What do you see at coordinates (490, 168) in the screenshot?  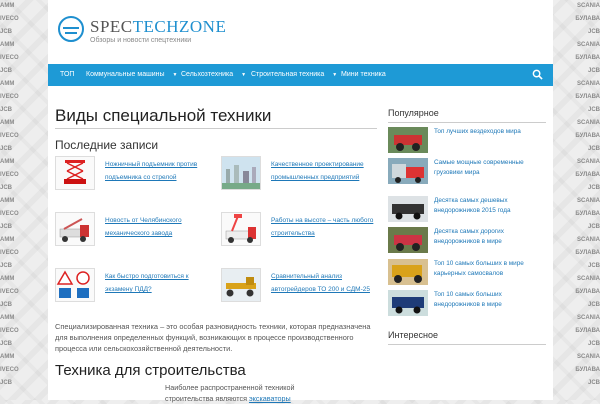 I see `popular-link: Самые мощные современные грузовики мира` at bounding box center [490, 168].